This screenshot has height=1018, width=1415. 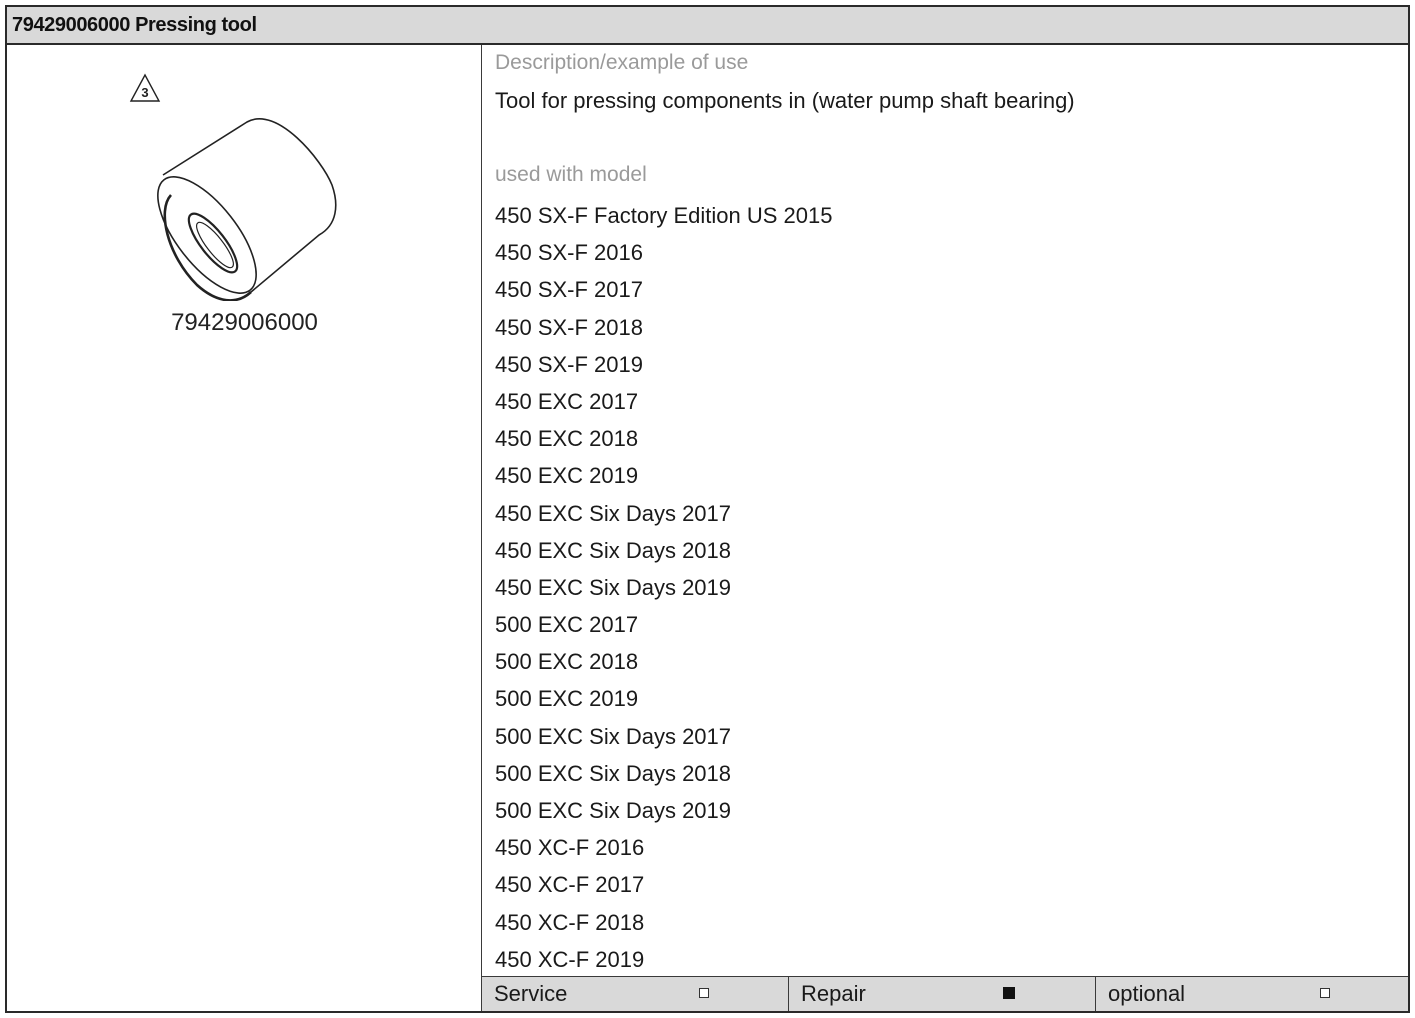 What do you see at coordinates (664, 215) in the screenshot?
I see `model-list-item: 450 SX-F Factory Edition US 2015` at bounding box center [664, 215].